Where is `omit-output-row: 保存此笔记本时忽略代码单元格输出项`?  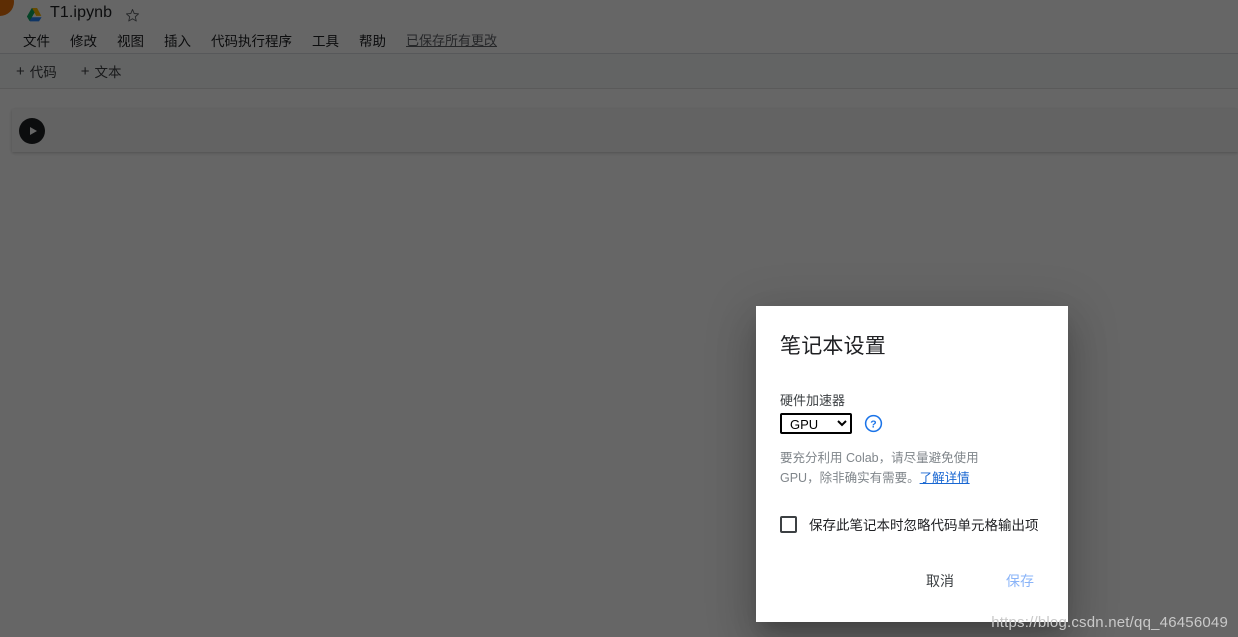
omit-output-row: 保存此笔记本时忽略代码单元格输出项 is located at coordinates (912, 524).